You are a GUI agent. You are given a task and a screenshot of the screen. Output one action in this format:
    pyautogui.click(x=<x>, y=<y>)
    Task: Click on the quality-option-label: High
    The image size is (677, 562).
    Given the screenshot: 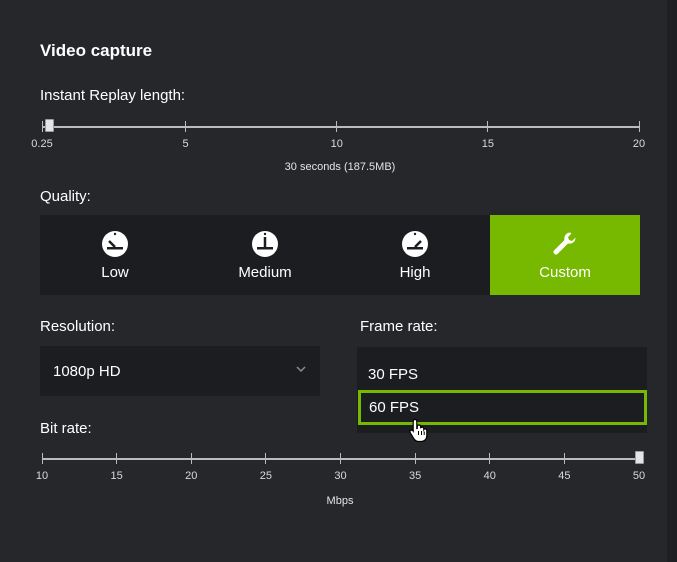 What is the action you would take?
    pyautogui.click(x=415, y=272)
    